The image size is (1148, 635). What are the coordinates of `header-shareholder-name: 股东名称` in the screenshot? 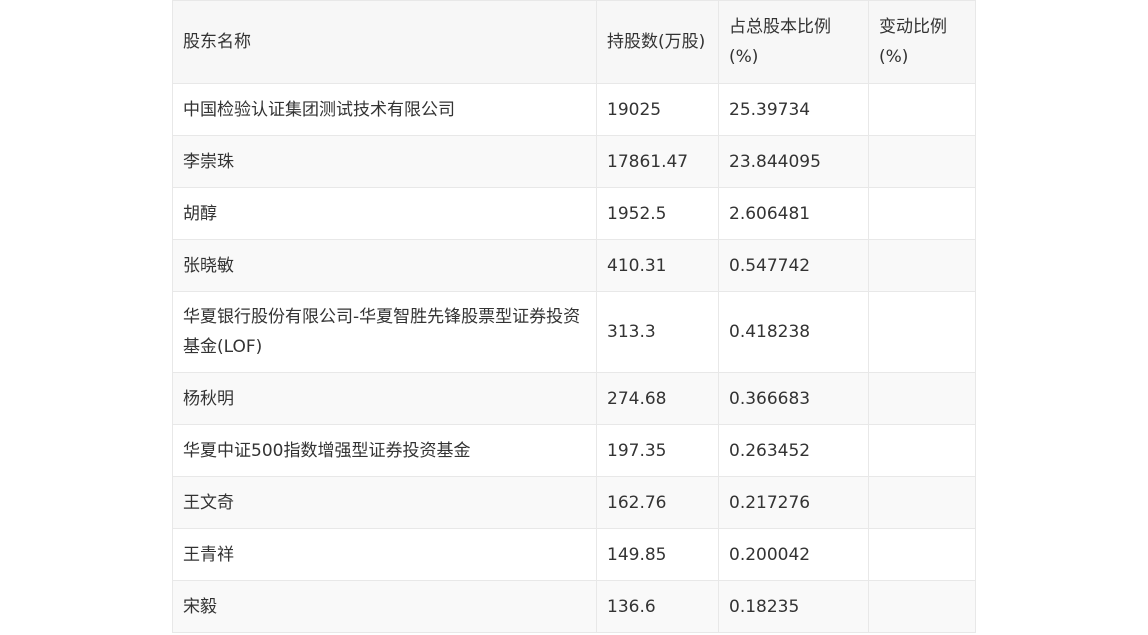 It's located at (384, 42).